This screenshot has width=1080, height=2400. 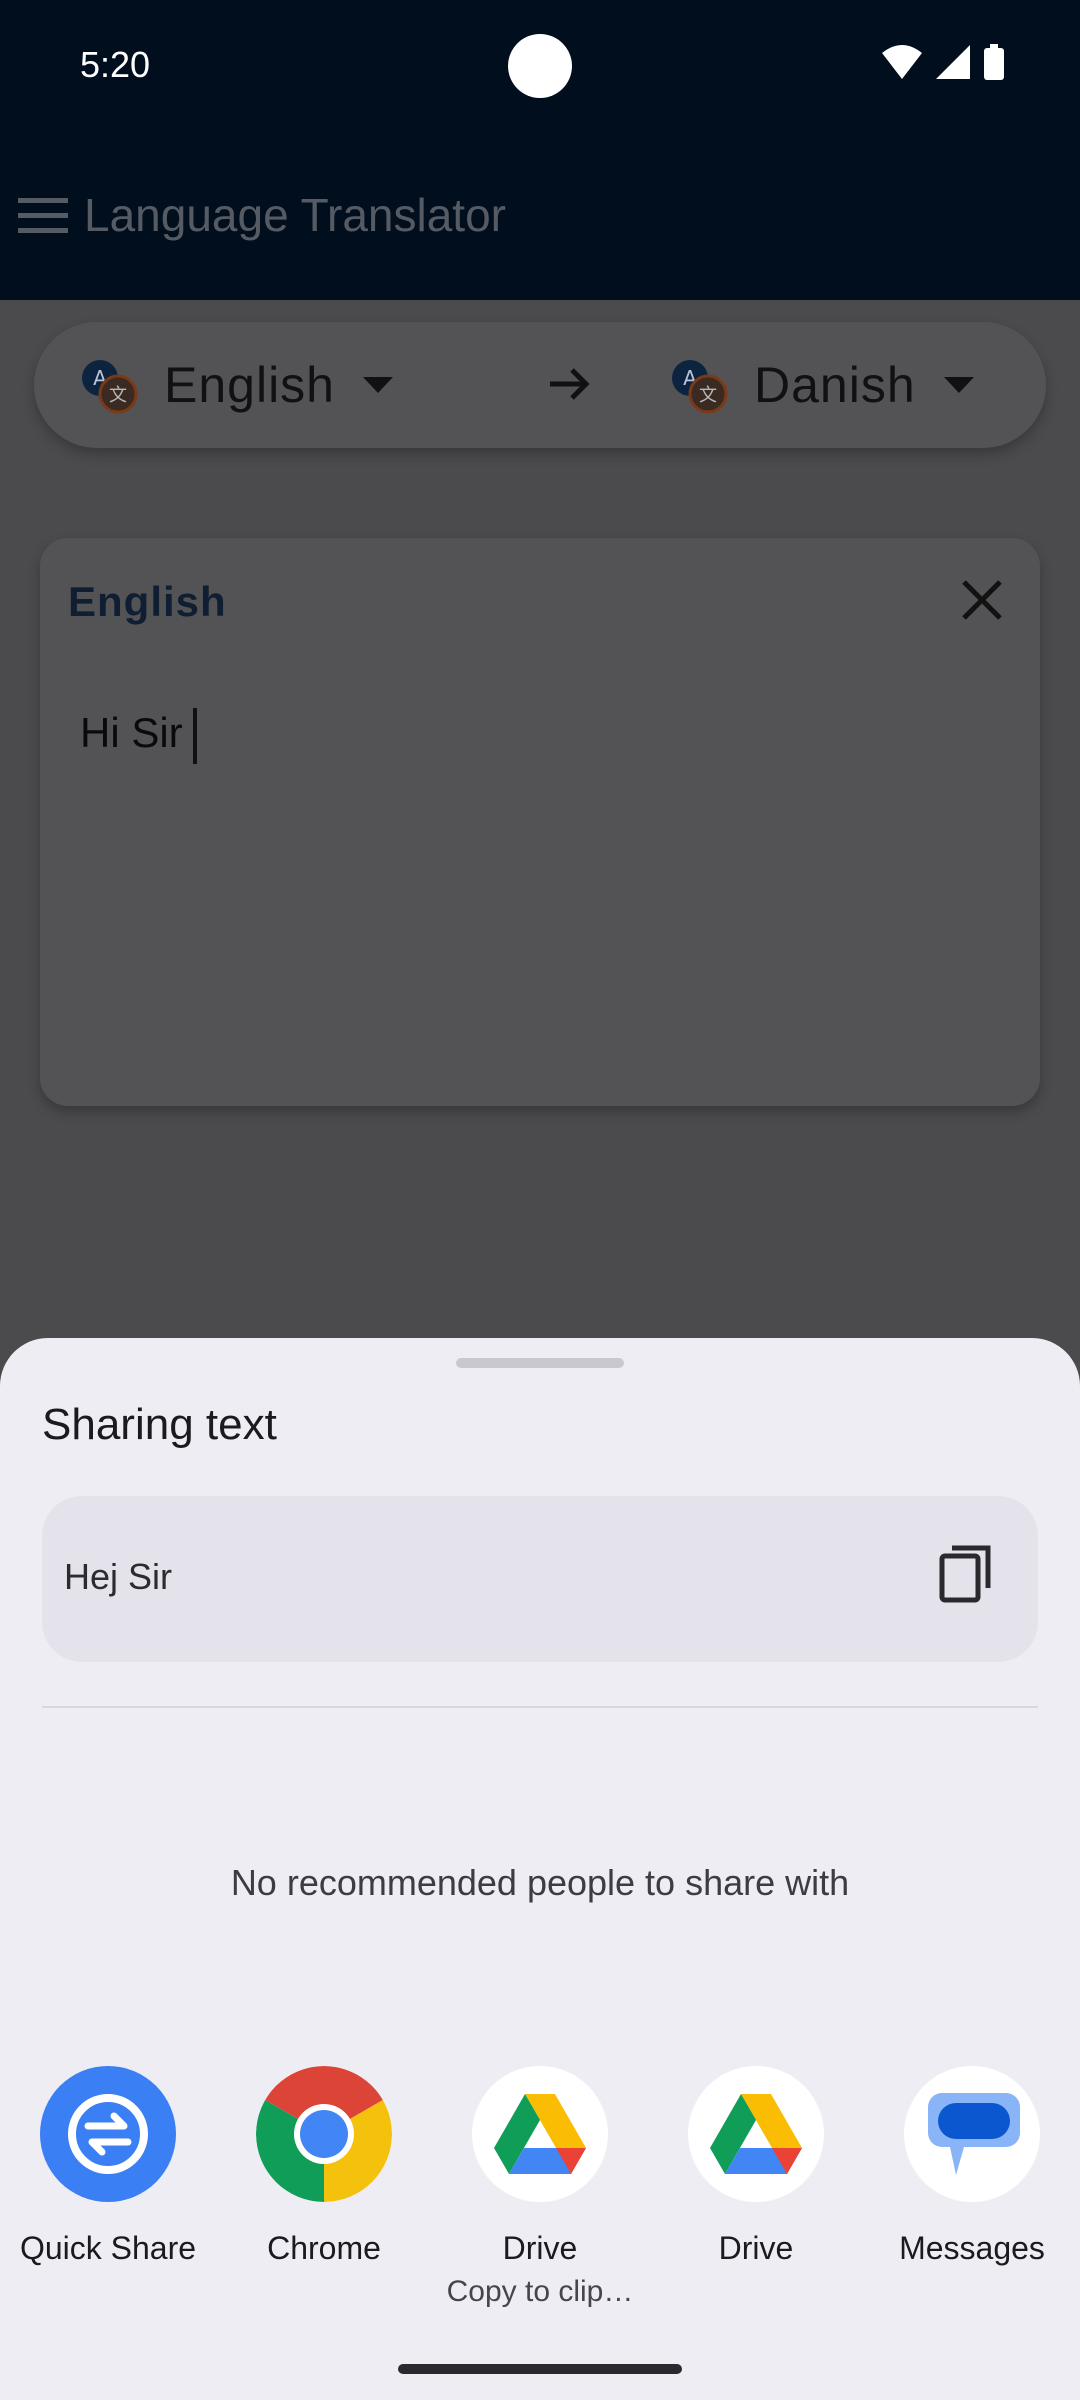 I want to click on copy-icon, so click(x=966, y=1574).